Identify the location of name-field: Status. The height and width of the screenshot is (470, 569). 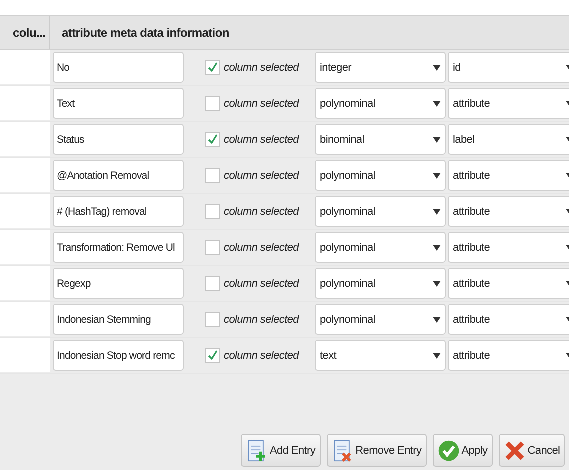
(118, 139).